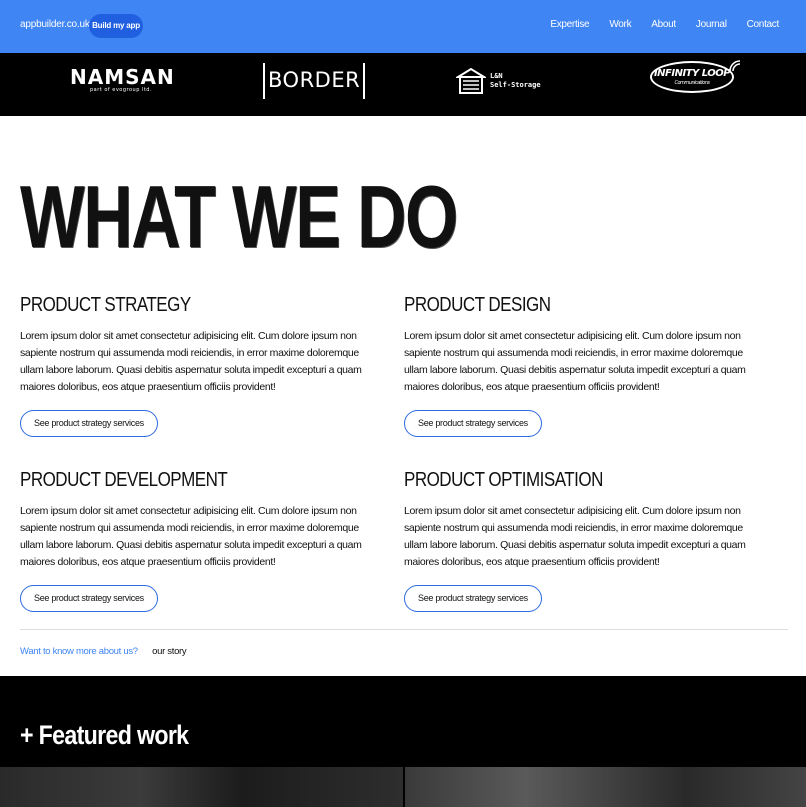 The image size is (806, 807). Describe the element at coordinates (496, 76) in the screenshot. I see `storage-logo-line1: L&N` at that location.